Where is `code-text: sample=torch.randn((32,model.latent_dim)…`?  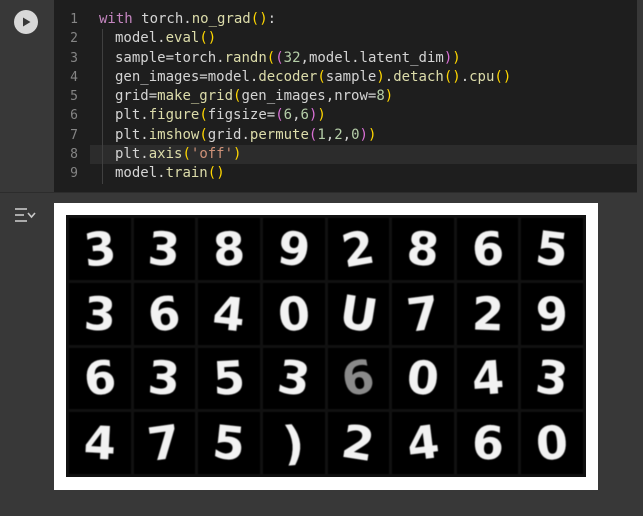 code-text: sample=torch.randn((32,model.latent_dim)… is located at coordinates (288, 57).